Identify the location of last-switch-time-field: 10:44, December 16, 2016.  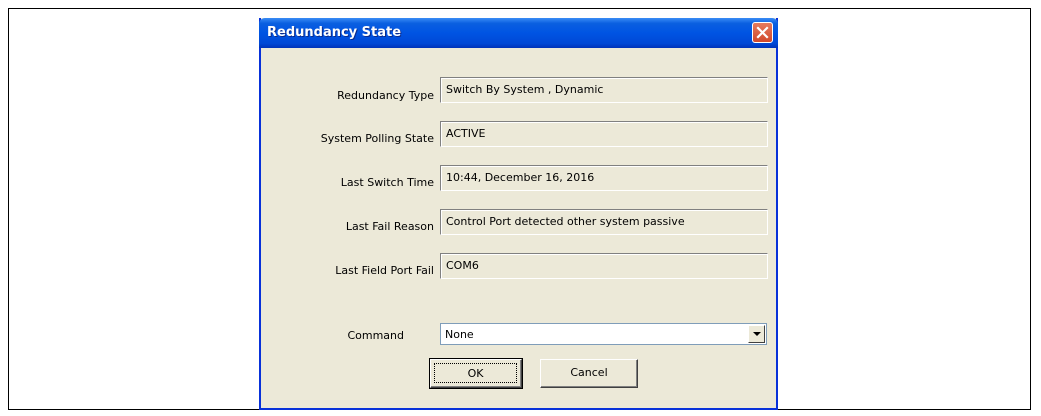
(604, 178).